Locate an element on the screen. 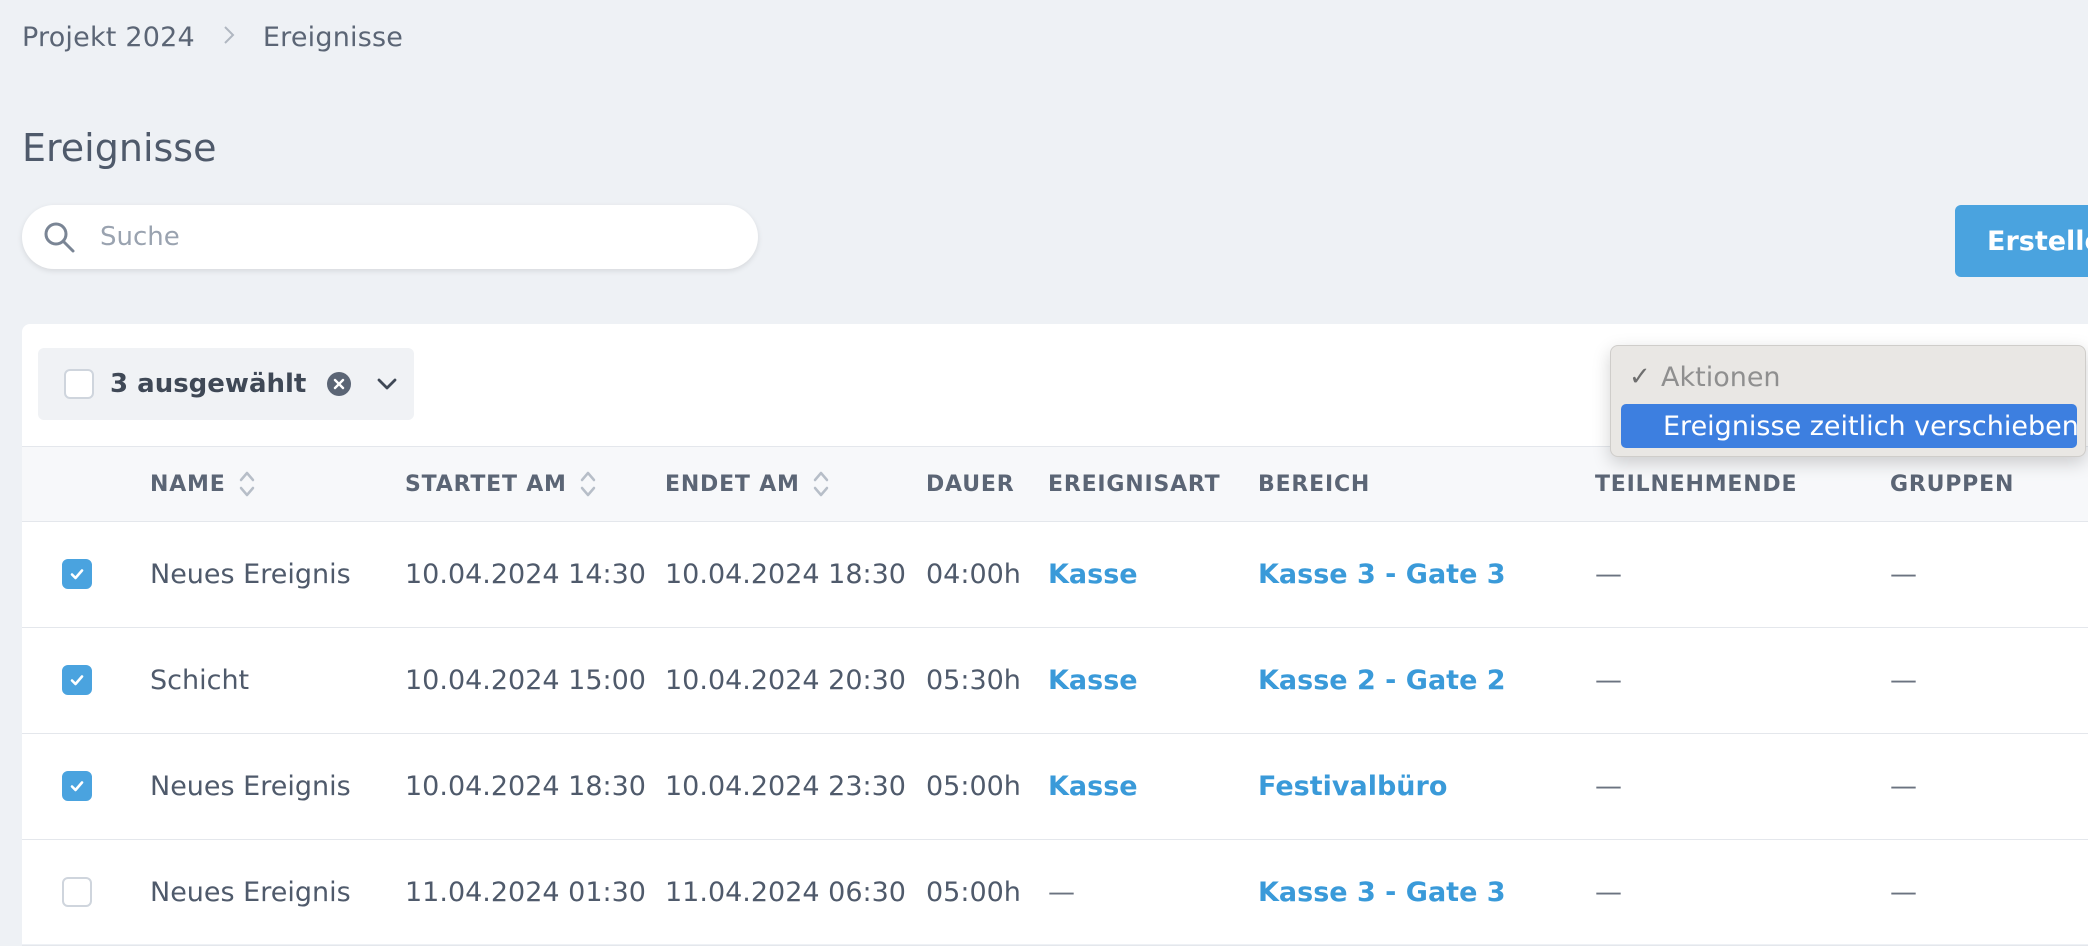 This screenshot has width=2088, height=946. column-header-end: ENDET AM is located at coordinates (747, 484).